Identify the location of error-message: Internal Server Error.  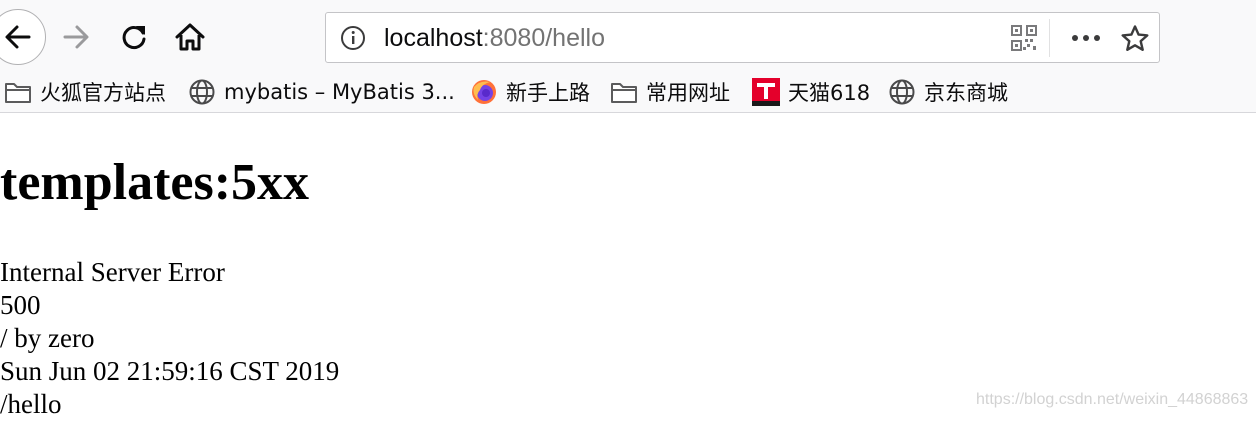
(112, 272).